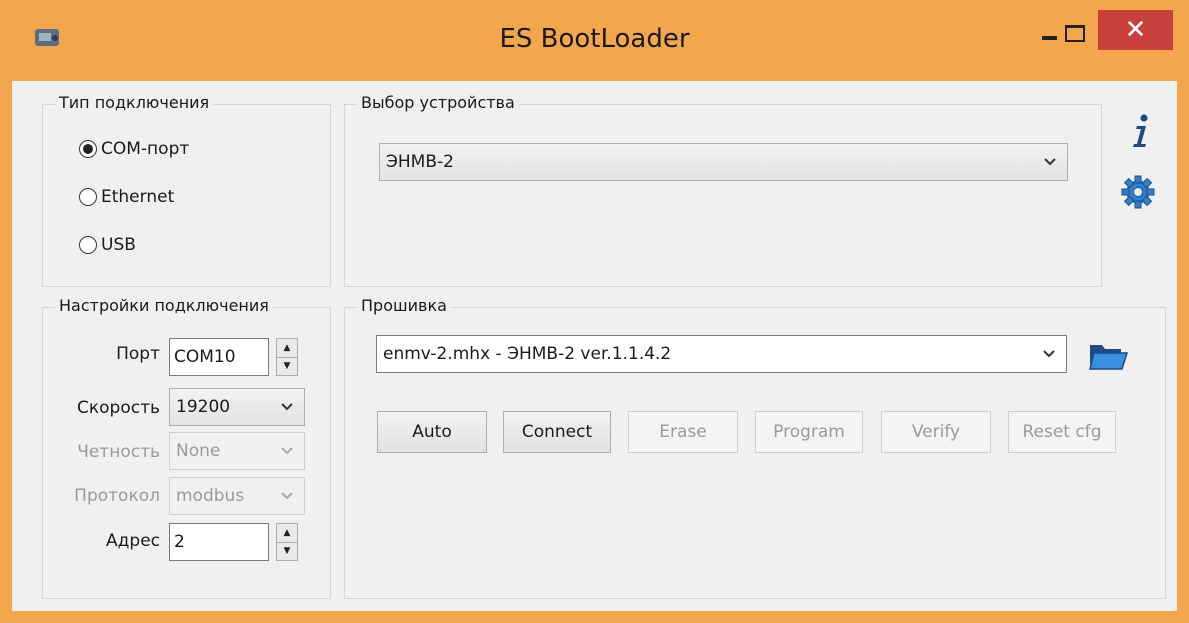  Describe the element at coordinates (198, 451) in the screenshot. I see `parity-value: None` at that location.